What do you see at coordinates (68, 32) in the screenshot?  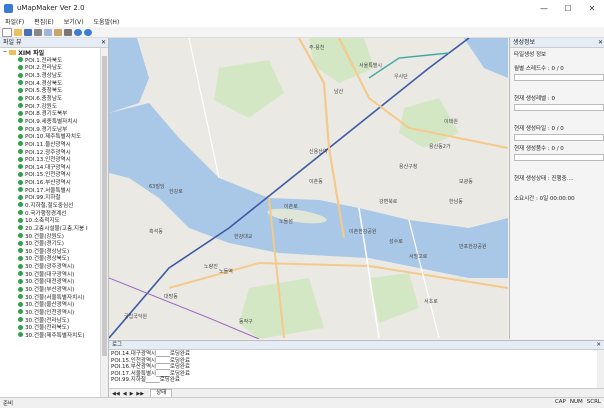 I see `print-icon` at bounding box center [68, 32].